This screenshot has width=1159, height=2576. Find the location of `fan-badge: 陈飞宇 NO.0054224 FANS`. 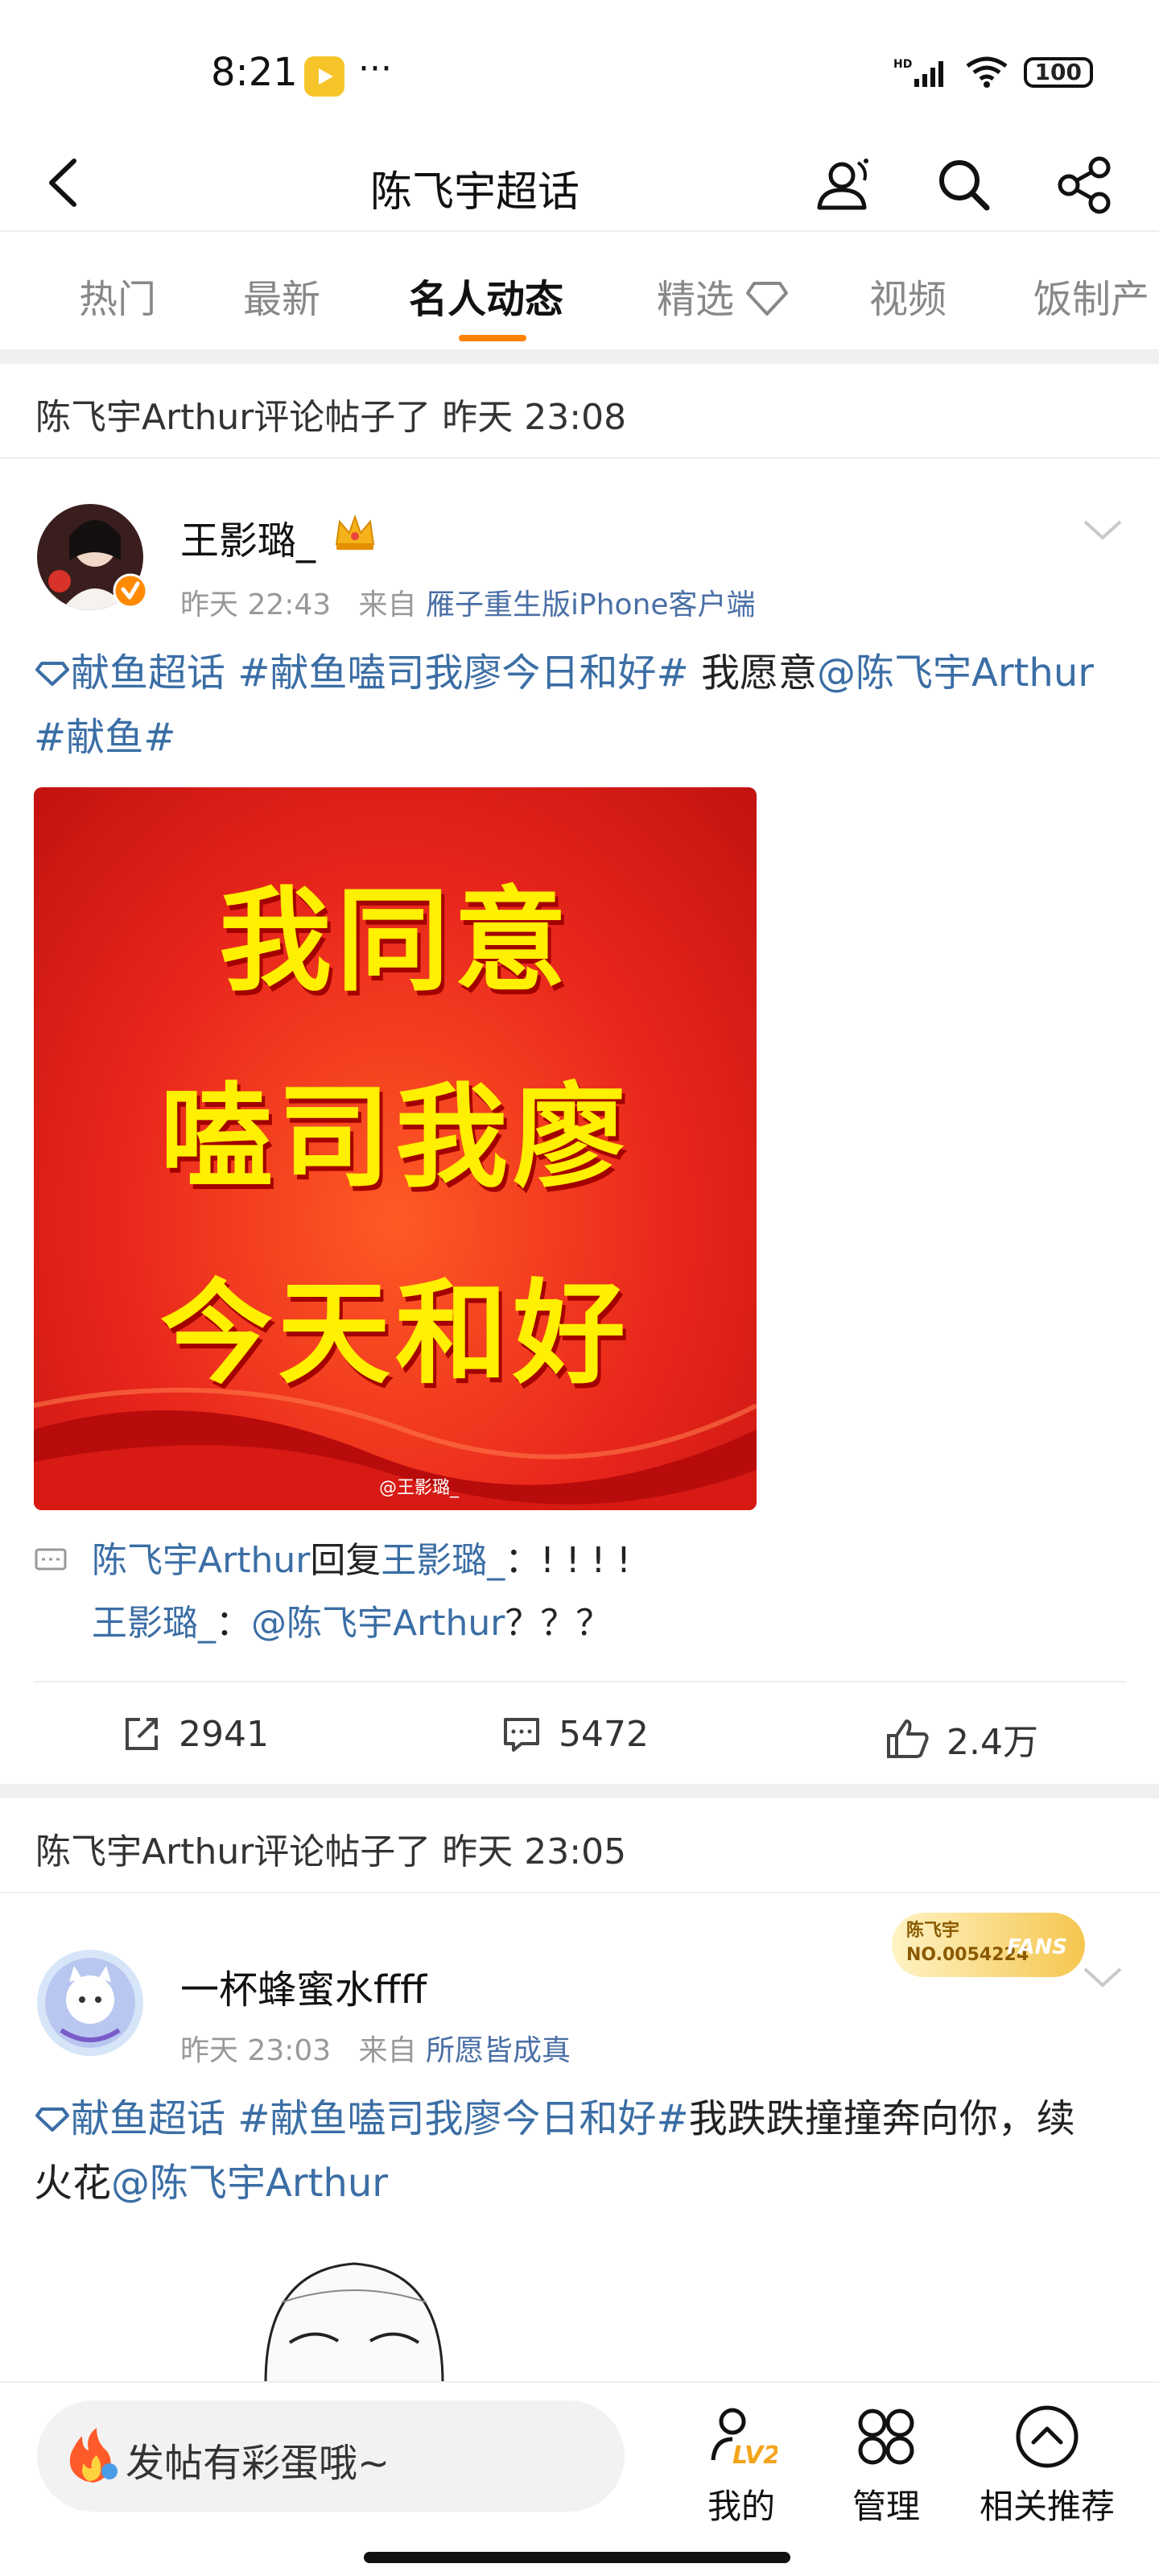

fan-badge: 陈飞宇 NO.0054224 FANS is located at coordinates (988, 1945).